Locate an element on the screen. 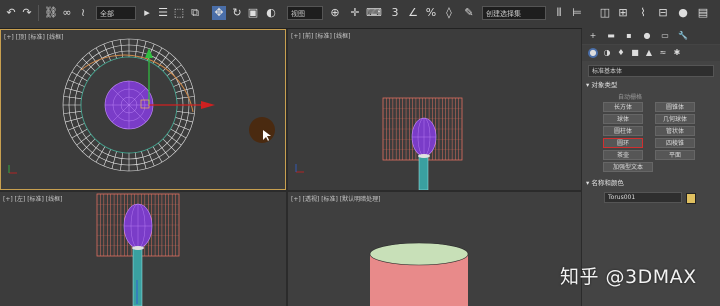  redo-icon: ↷ is located at coordinates (27, 13).